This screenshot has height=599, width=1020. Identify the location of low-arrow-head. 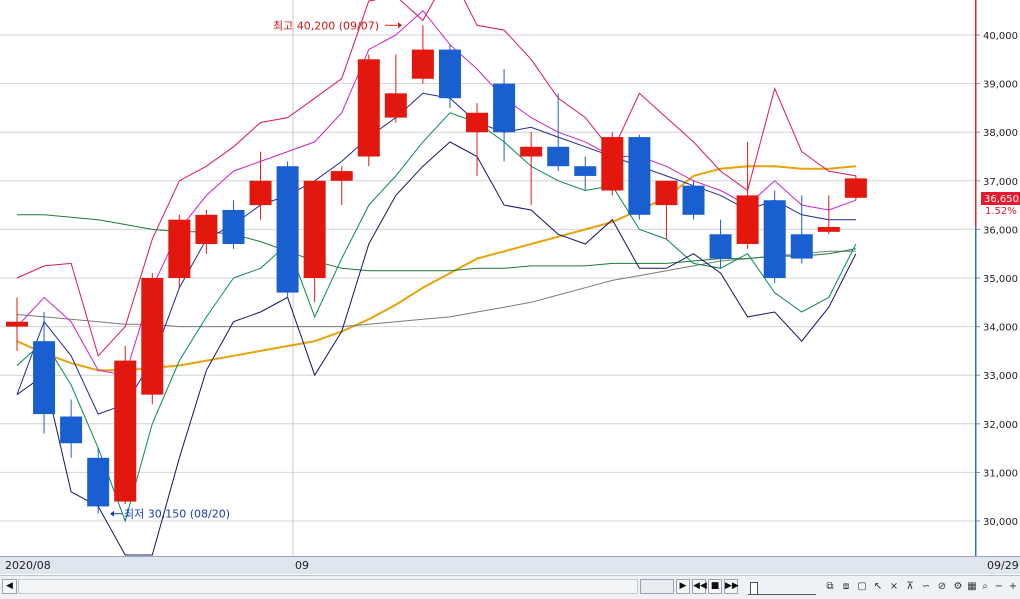
(112, 513).